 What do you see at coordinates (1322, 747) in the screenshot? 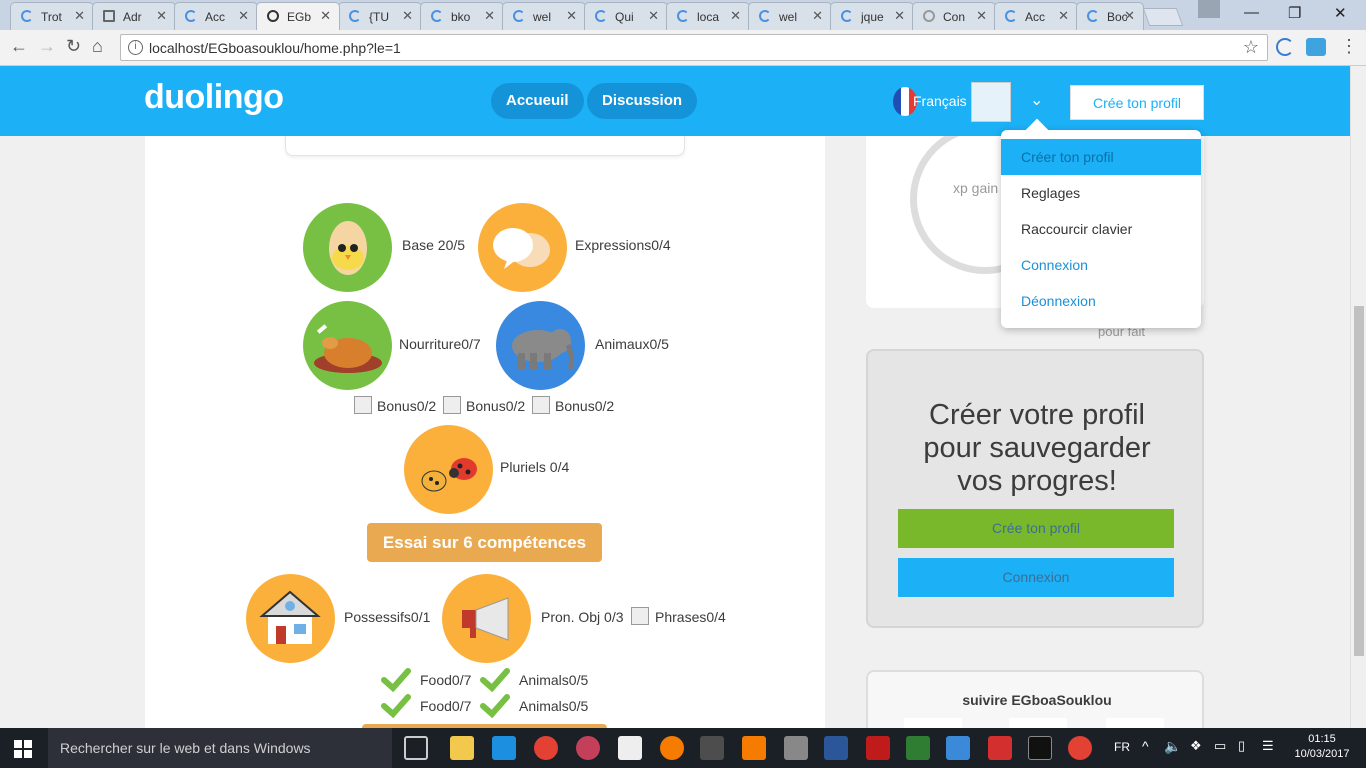
I see `taskbar-clock: 01:15 10/03/2017` at bounding box center [1322, 747].